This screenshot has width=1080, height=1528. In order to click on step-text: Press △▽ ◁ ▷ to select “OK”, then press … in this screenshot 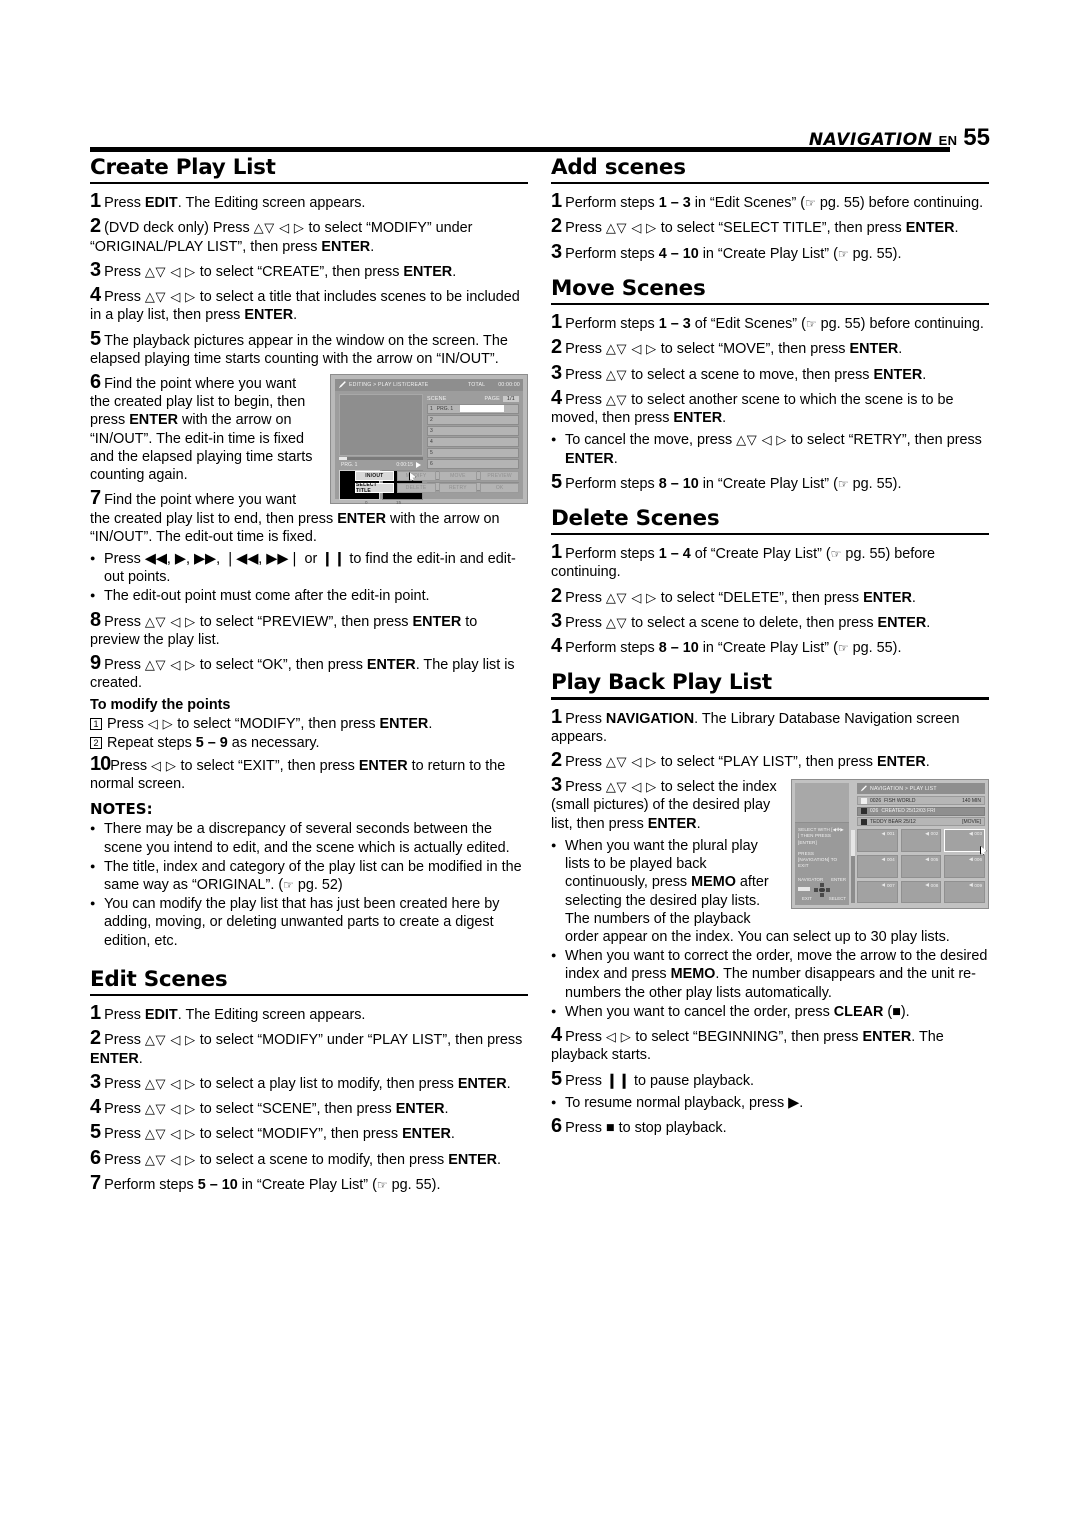, I will do `click(302, 674)`.